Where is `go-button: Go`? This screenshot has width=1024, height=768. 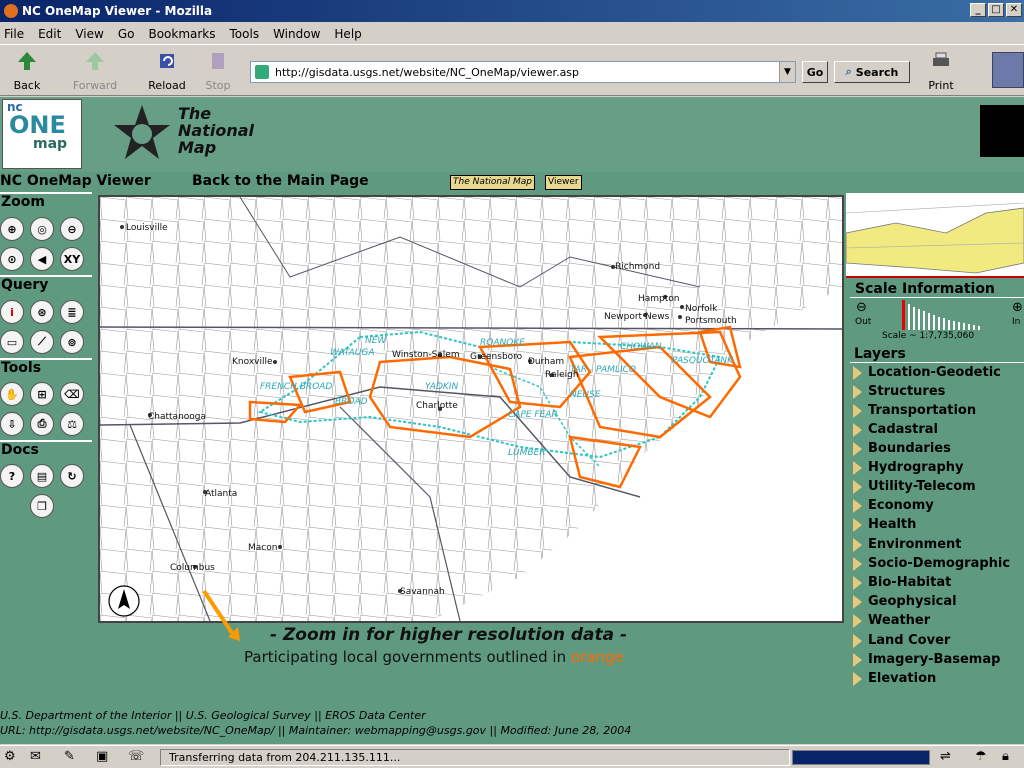 go-button: Go is located at coordinates (815, 72).